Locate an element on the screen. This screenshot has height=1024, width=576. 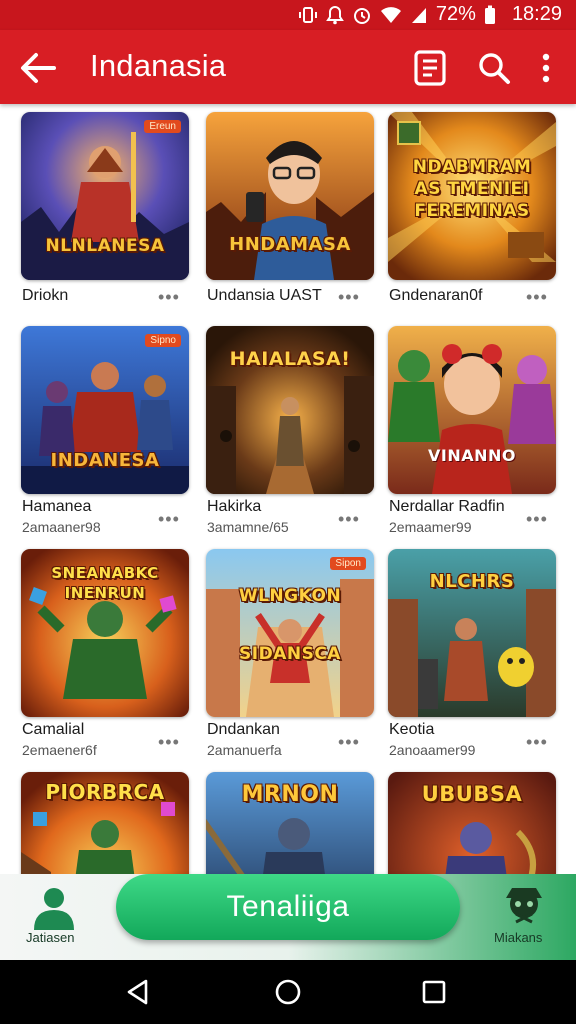
game-thumbnail: PIORBRCA is located at coordinates (105, 823).